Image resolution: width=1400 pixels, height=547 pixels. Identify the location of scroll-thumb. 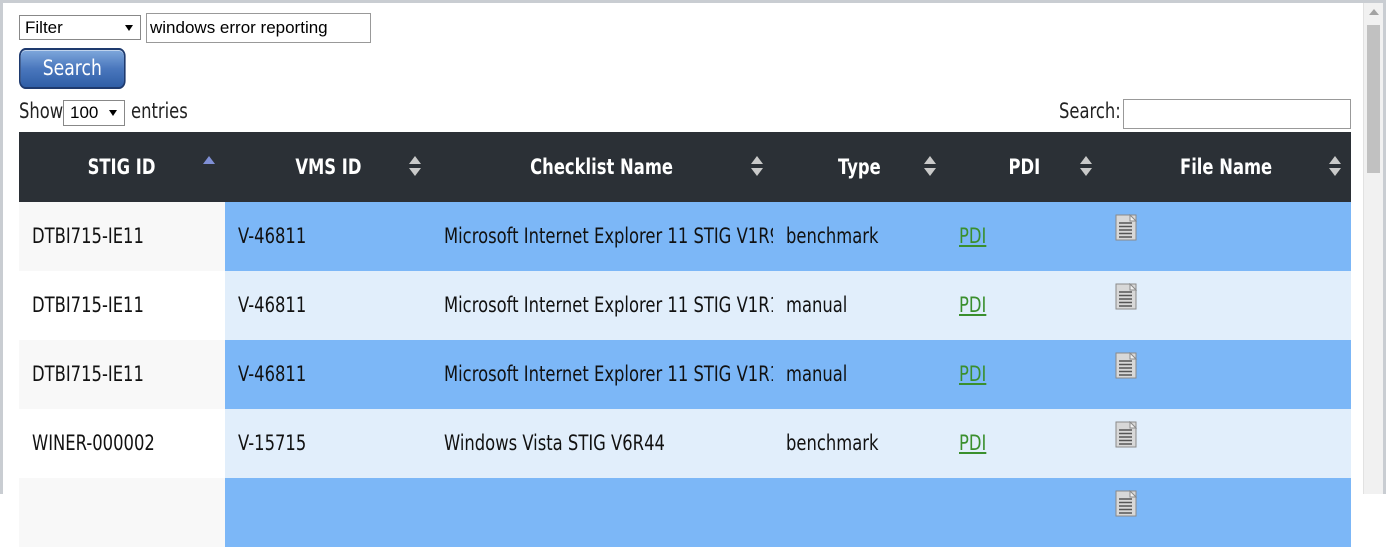
(1373, 99).